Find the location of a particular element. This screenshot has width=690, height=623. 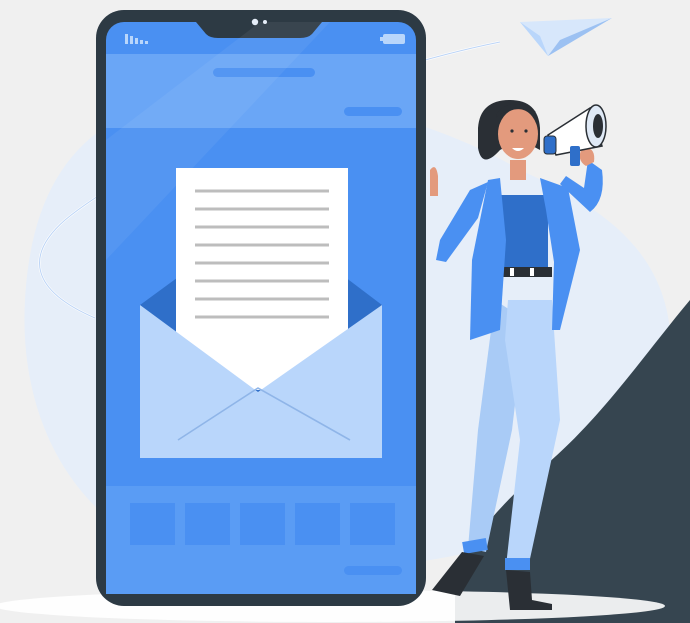

battery-icon is located at coordinates (392, 39).